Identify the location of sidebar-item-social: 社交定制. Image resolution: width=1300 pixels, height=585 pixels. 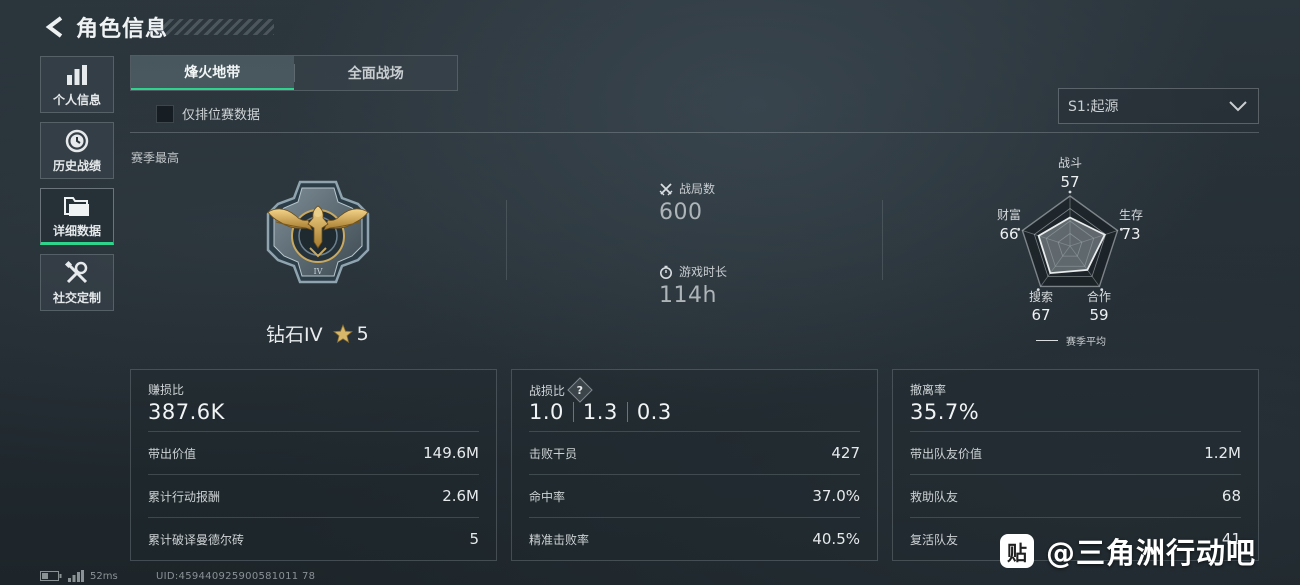
(77, 282).